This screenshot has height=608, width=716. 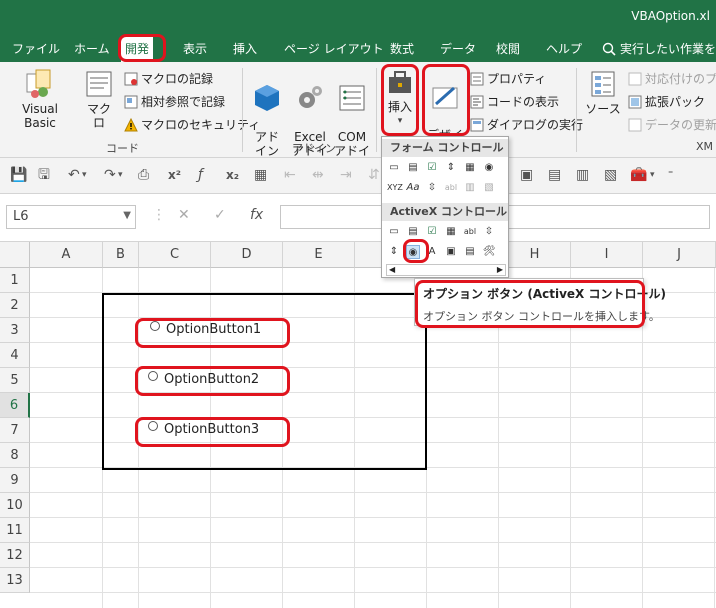 What do you see at coordinates (672, 78) in the screenshot?
I see `map-properties-button: 対応付けのプロ` at bounding box center [672, 78].